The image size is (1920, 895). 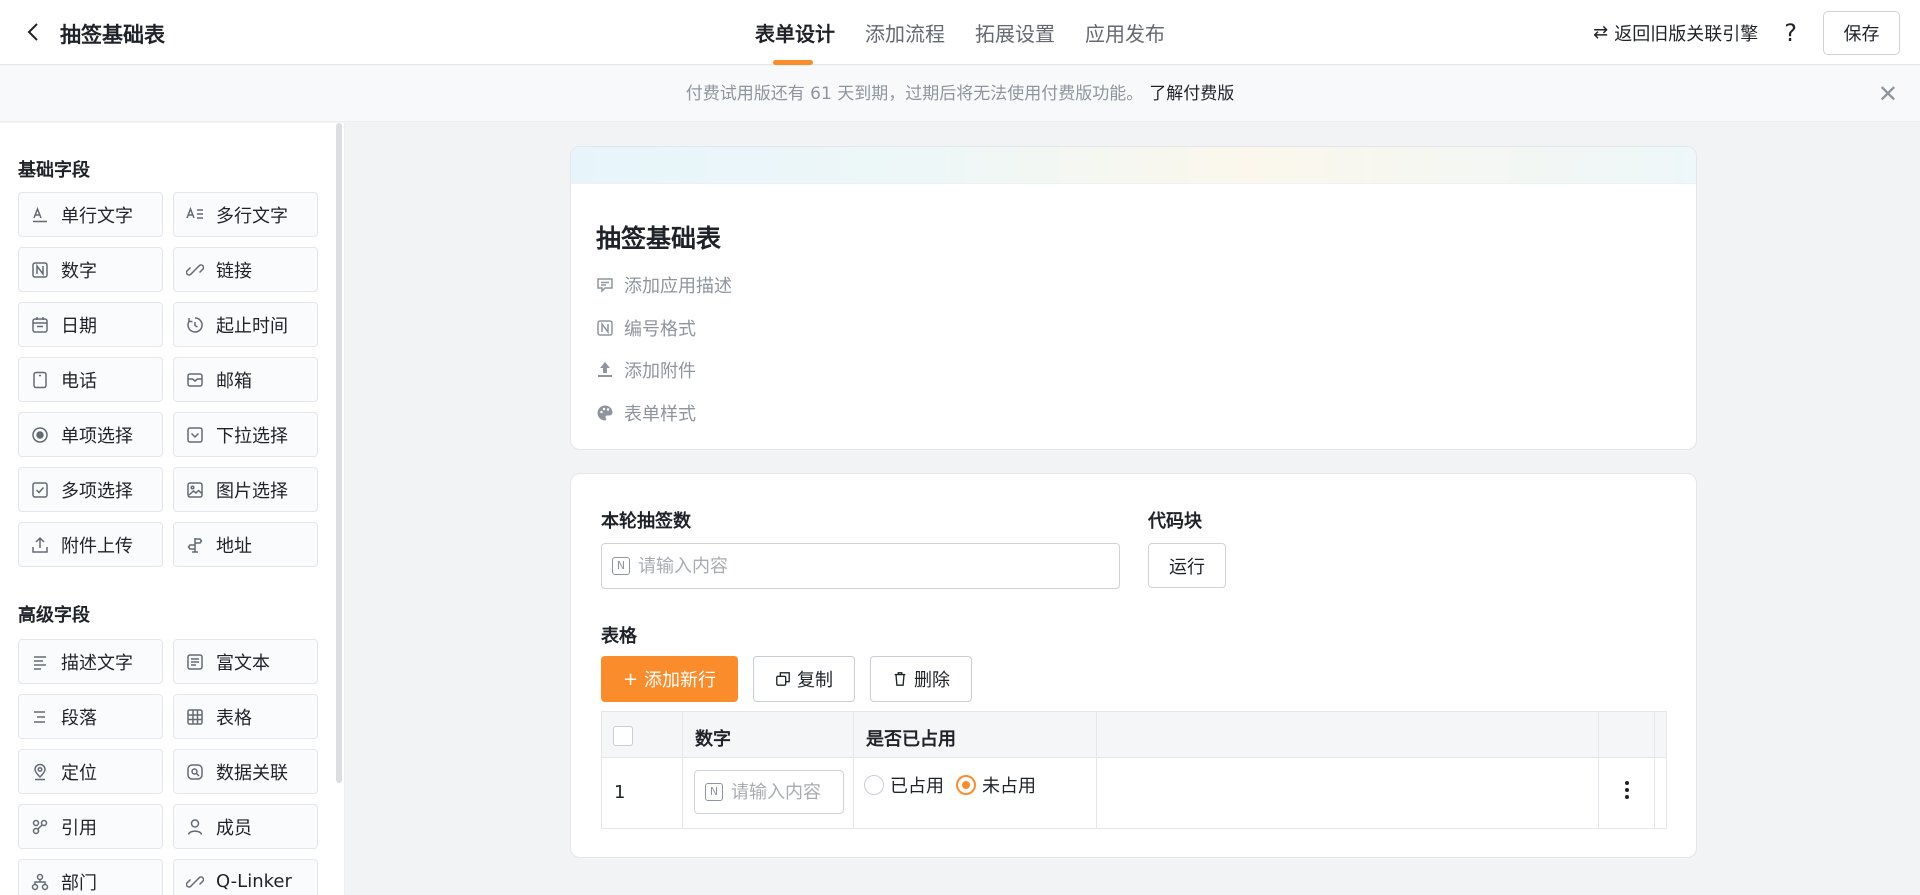 I want to click on field-description: 描述文字, so click(x=90, y=661).